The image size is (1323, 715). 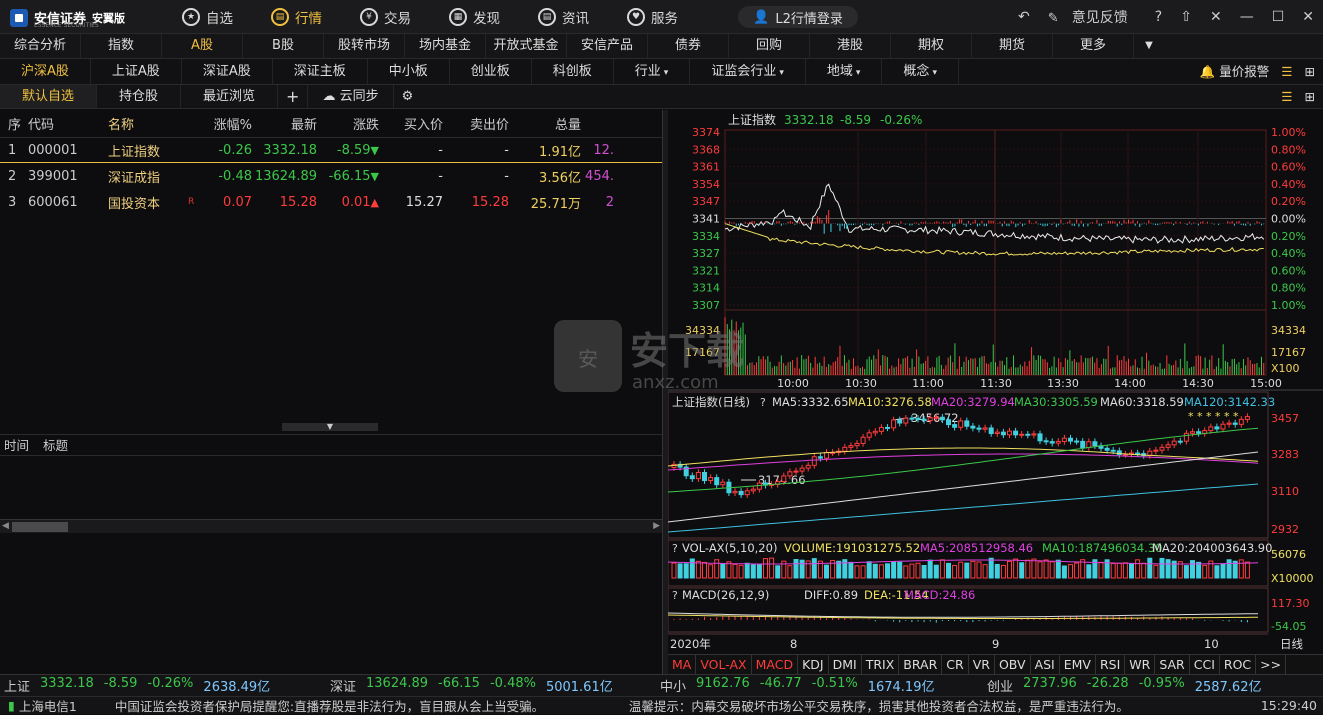 What do you see at coordinates (850, 46) in the screenshot?
I see `market-tab-10: 港股` at bounding box center [850, 46].